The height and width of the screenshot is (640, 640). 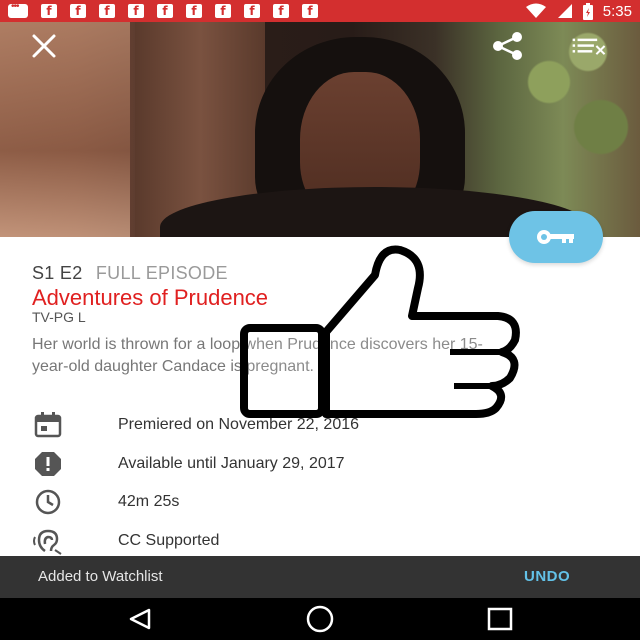 I want to click on thumbs-up-icon, so click(x=380, y=331).